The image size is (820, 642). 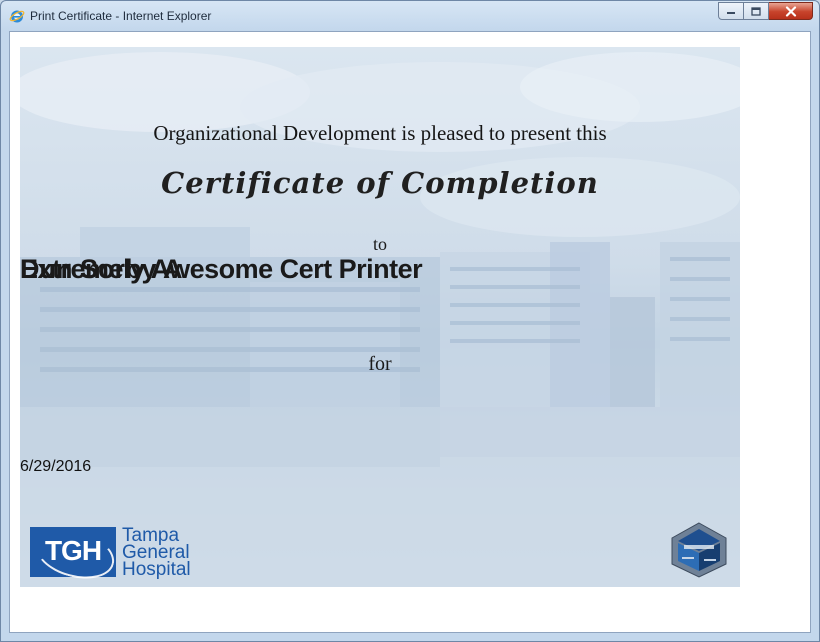 What do you see at coordinates (380, 183) in the screenshot?
I see `certificate-heading: Certificate of Completion` at bounding box center [380, 183].